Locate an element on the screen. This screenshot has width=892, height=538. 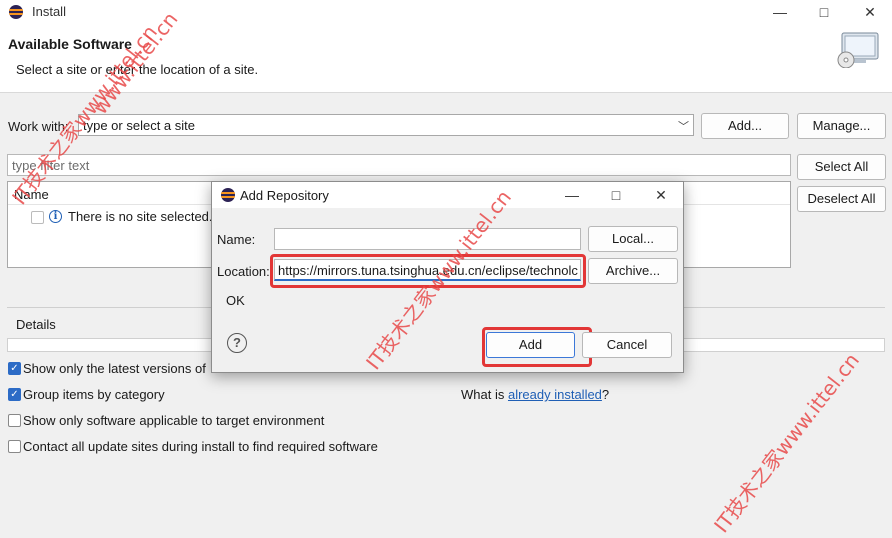
select-all-button: Select All is located at coordinates (841, 167).